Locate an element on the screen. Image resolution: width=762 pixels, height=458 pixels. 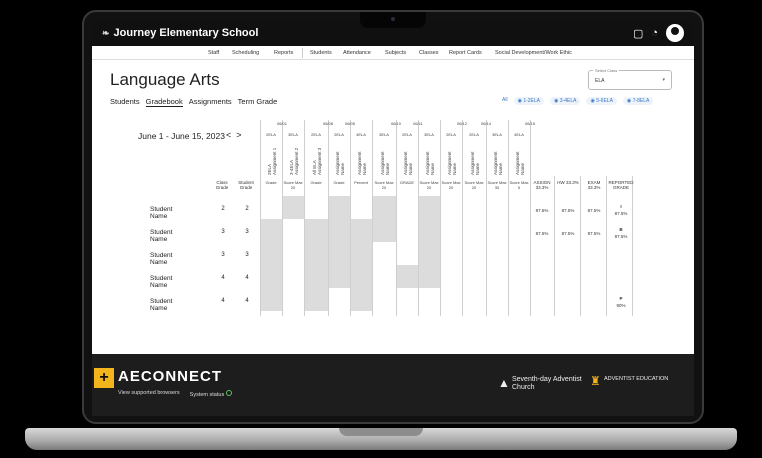
nav-item-social-dev: Social Development/Work Ethic is located at coordinates (533, 53).